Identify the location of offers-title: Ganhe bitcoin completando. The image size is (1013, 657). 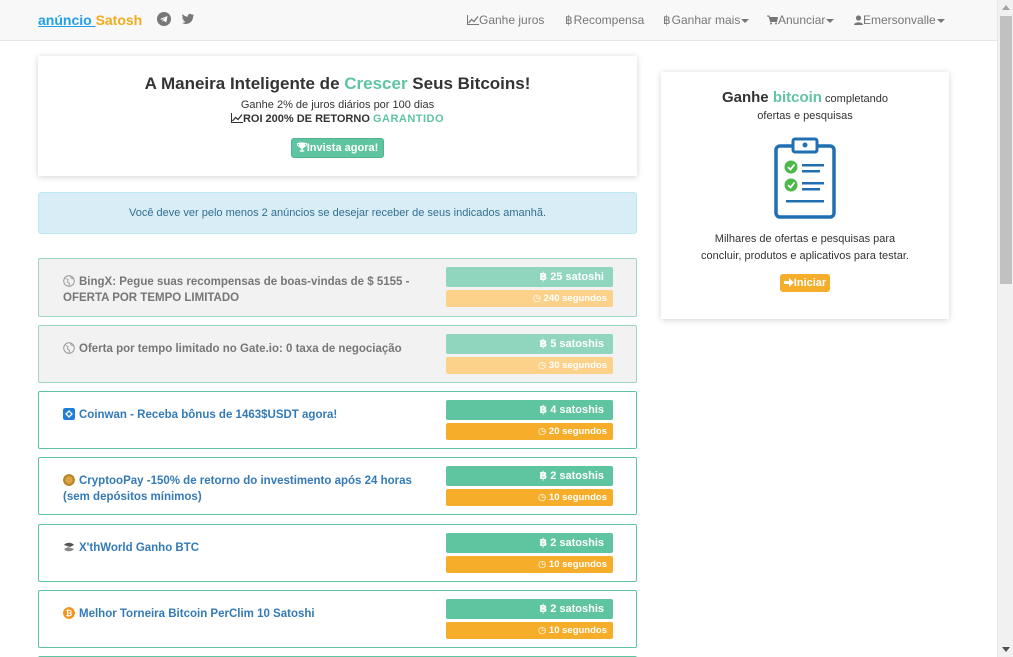
(805, 97).